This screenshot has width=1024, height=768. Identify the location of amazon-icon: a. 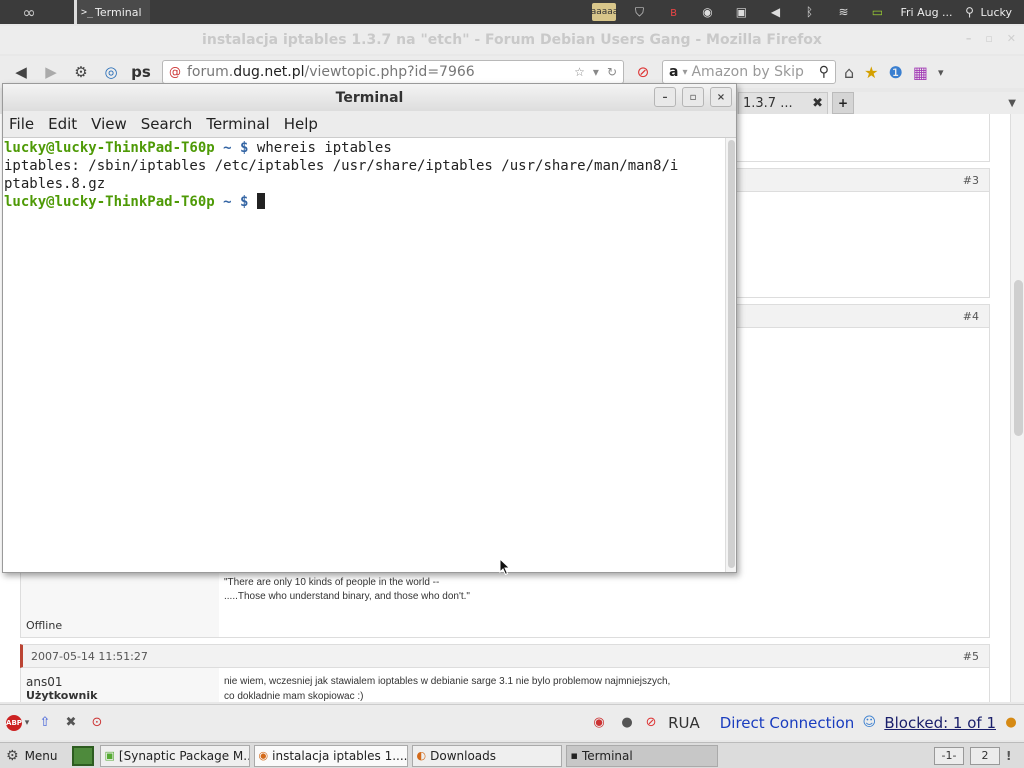
(674, 72).